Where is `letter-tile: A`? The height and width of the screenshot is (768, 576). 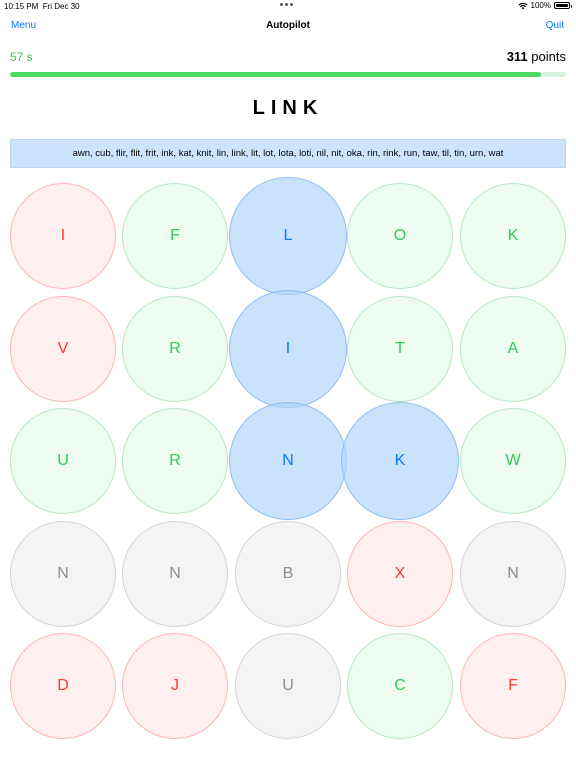
letter-tile: A is located at coordinates (513, 349).